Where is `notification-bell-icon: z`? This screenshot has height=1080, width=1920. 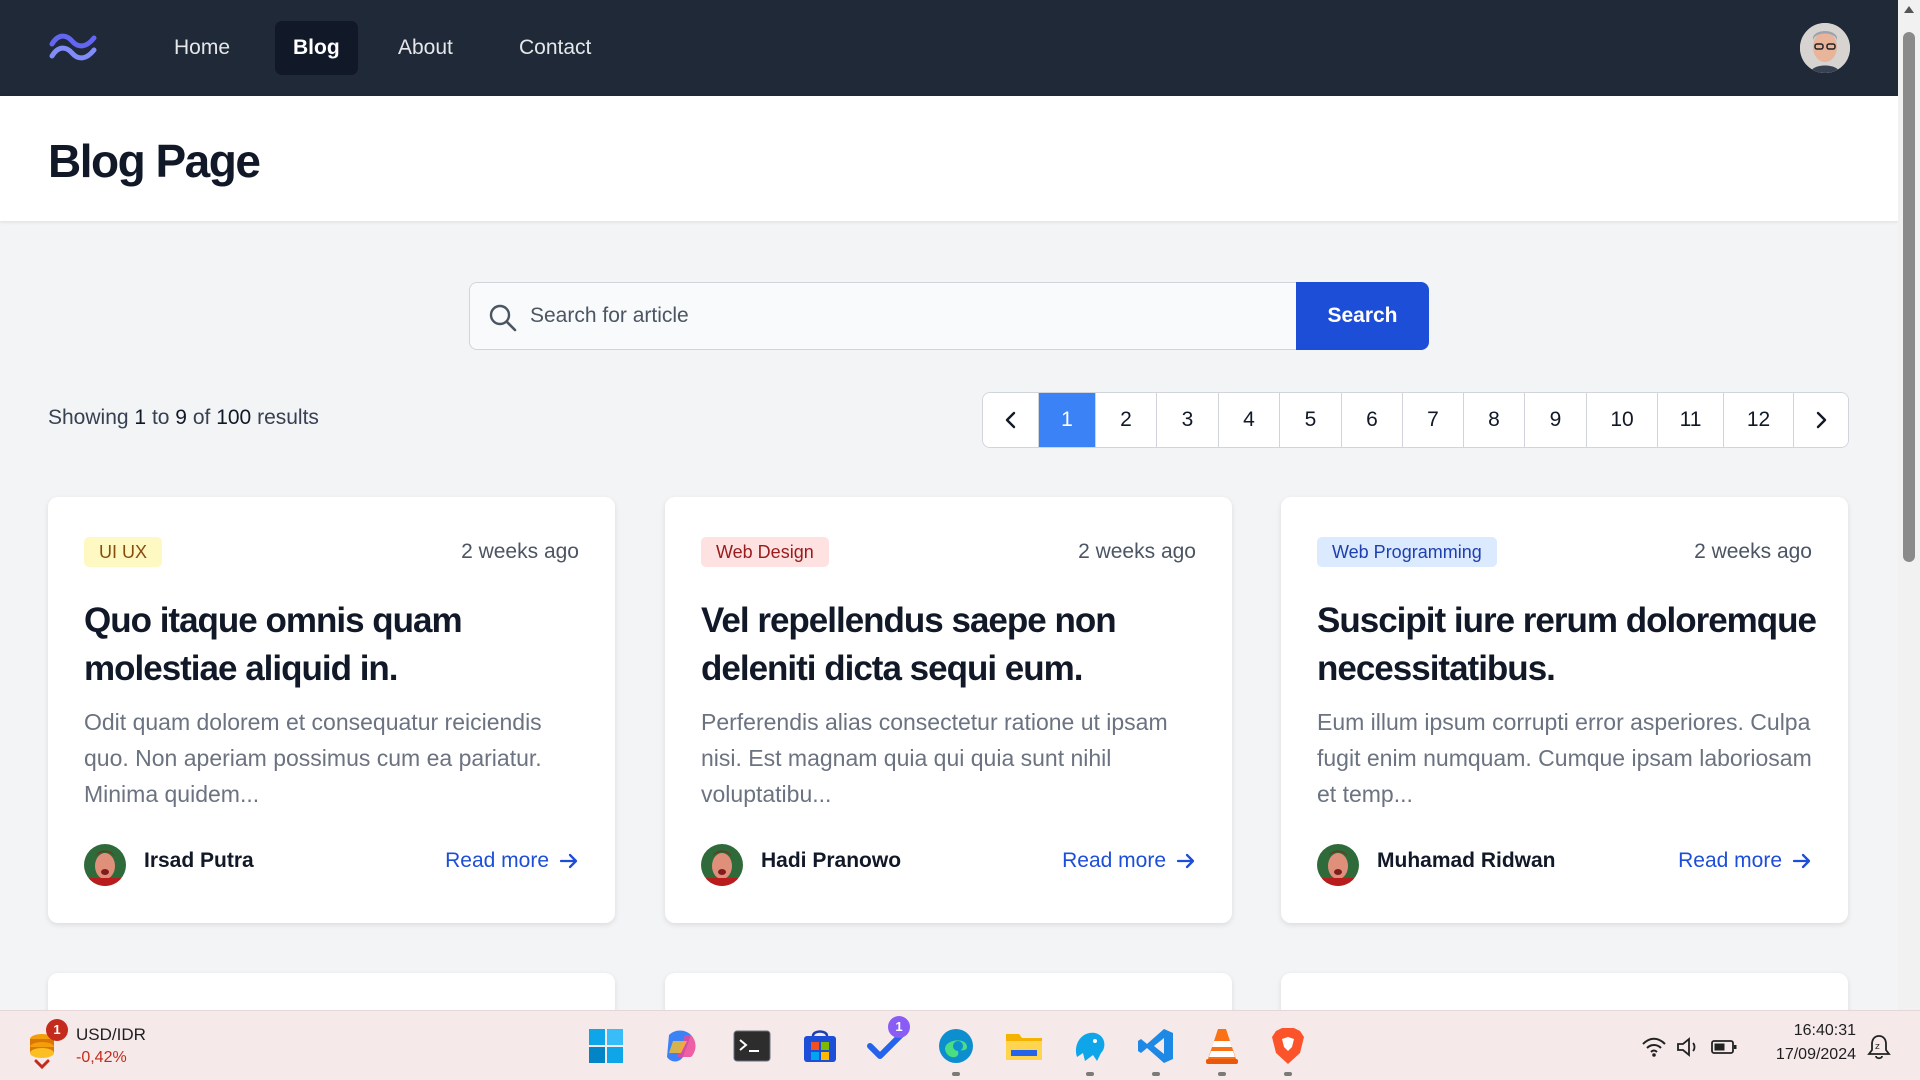
notification-bell-icon: z is located at coordinates (1880, 1047).